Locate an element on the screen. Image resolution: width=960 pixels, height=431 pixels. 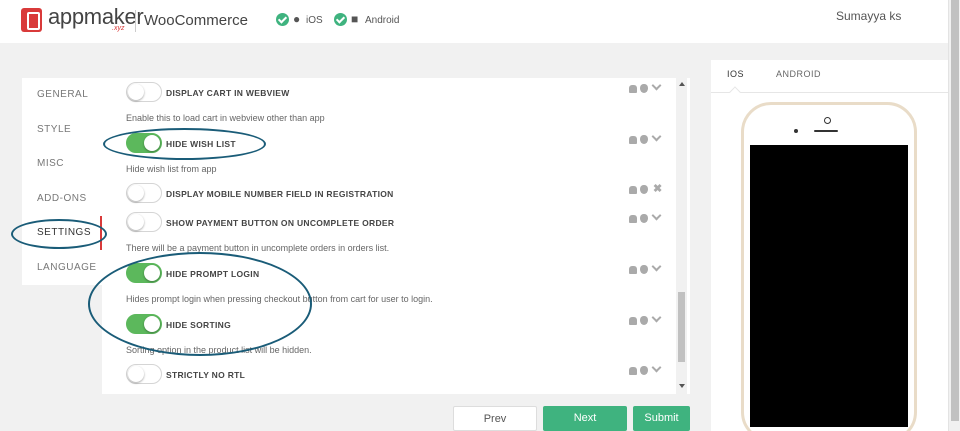
toggle-hide-sorting is located at coordinates (144, 324).